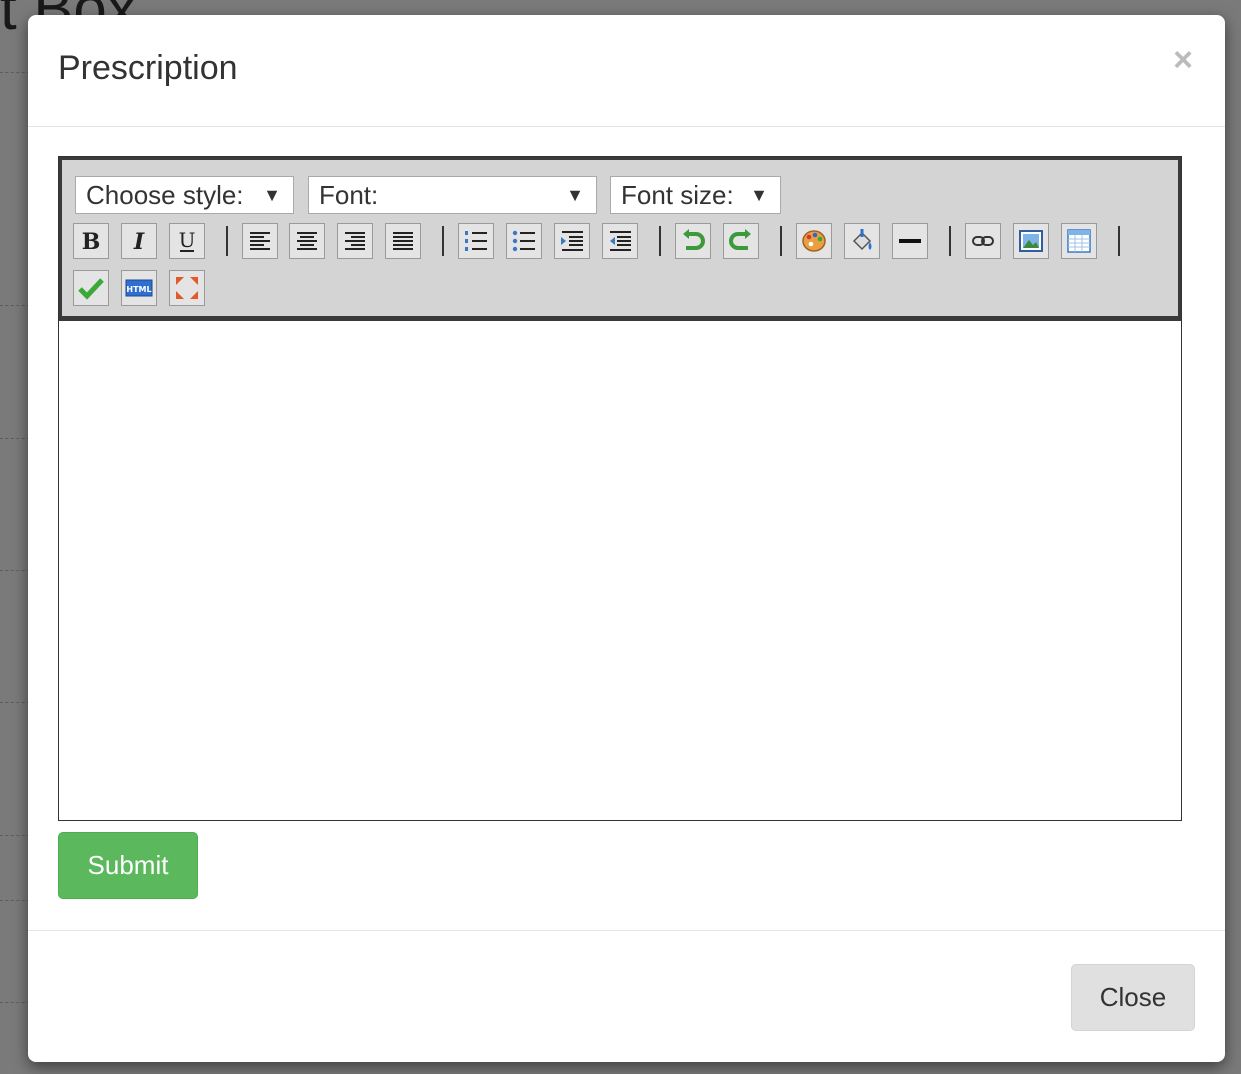  I want to click on font-select-label: Font:, so click(349, 195).